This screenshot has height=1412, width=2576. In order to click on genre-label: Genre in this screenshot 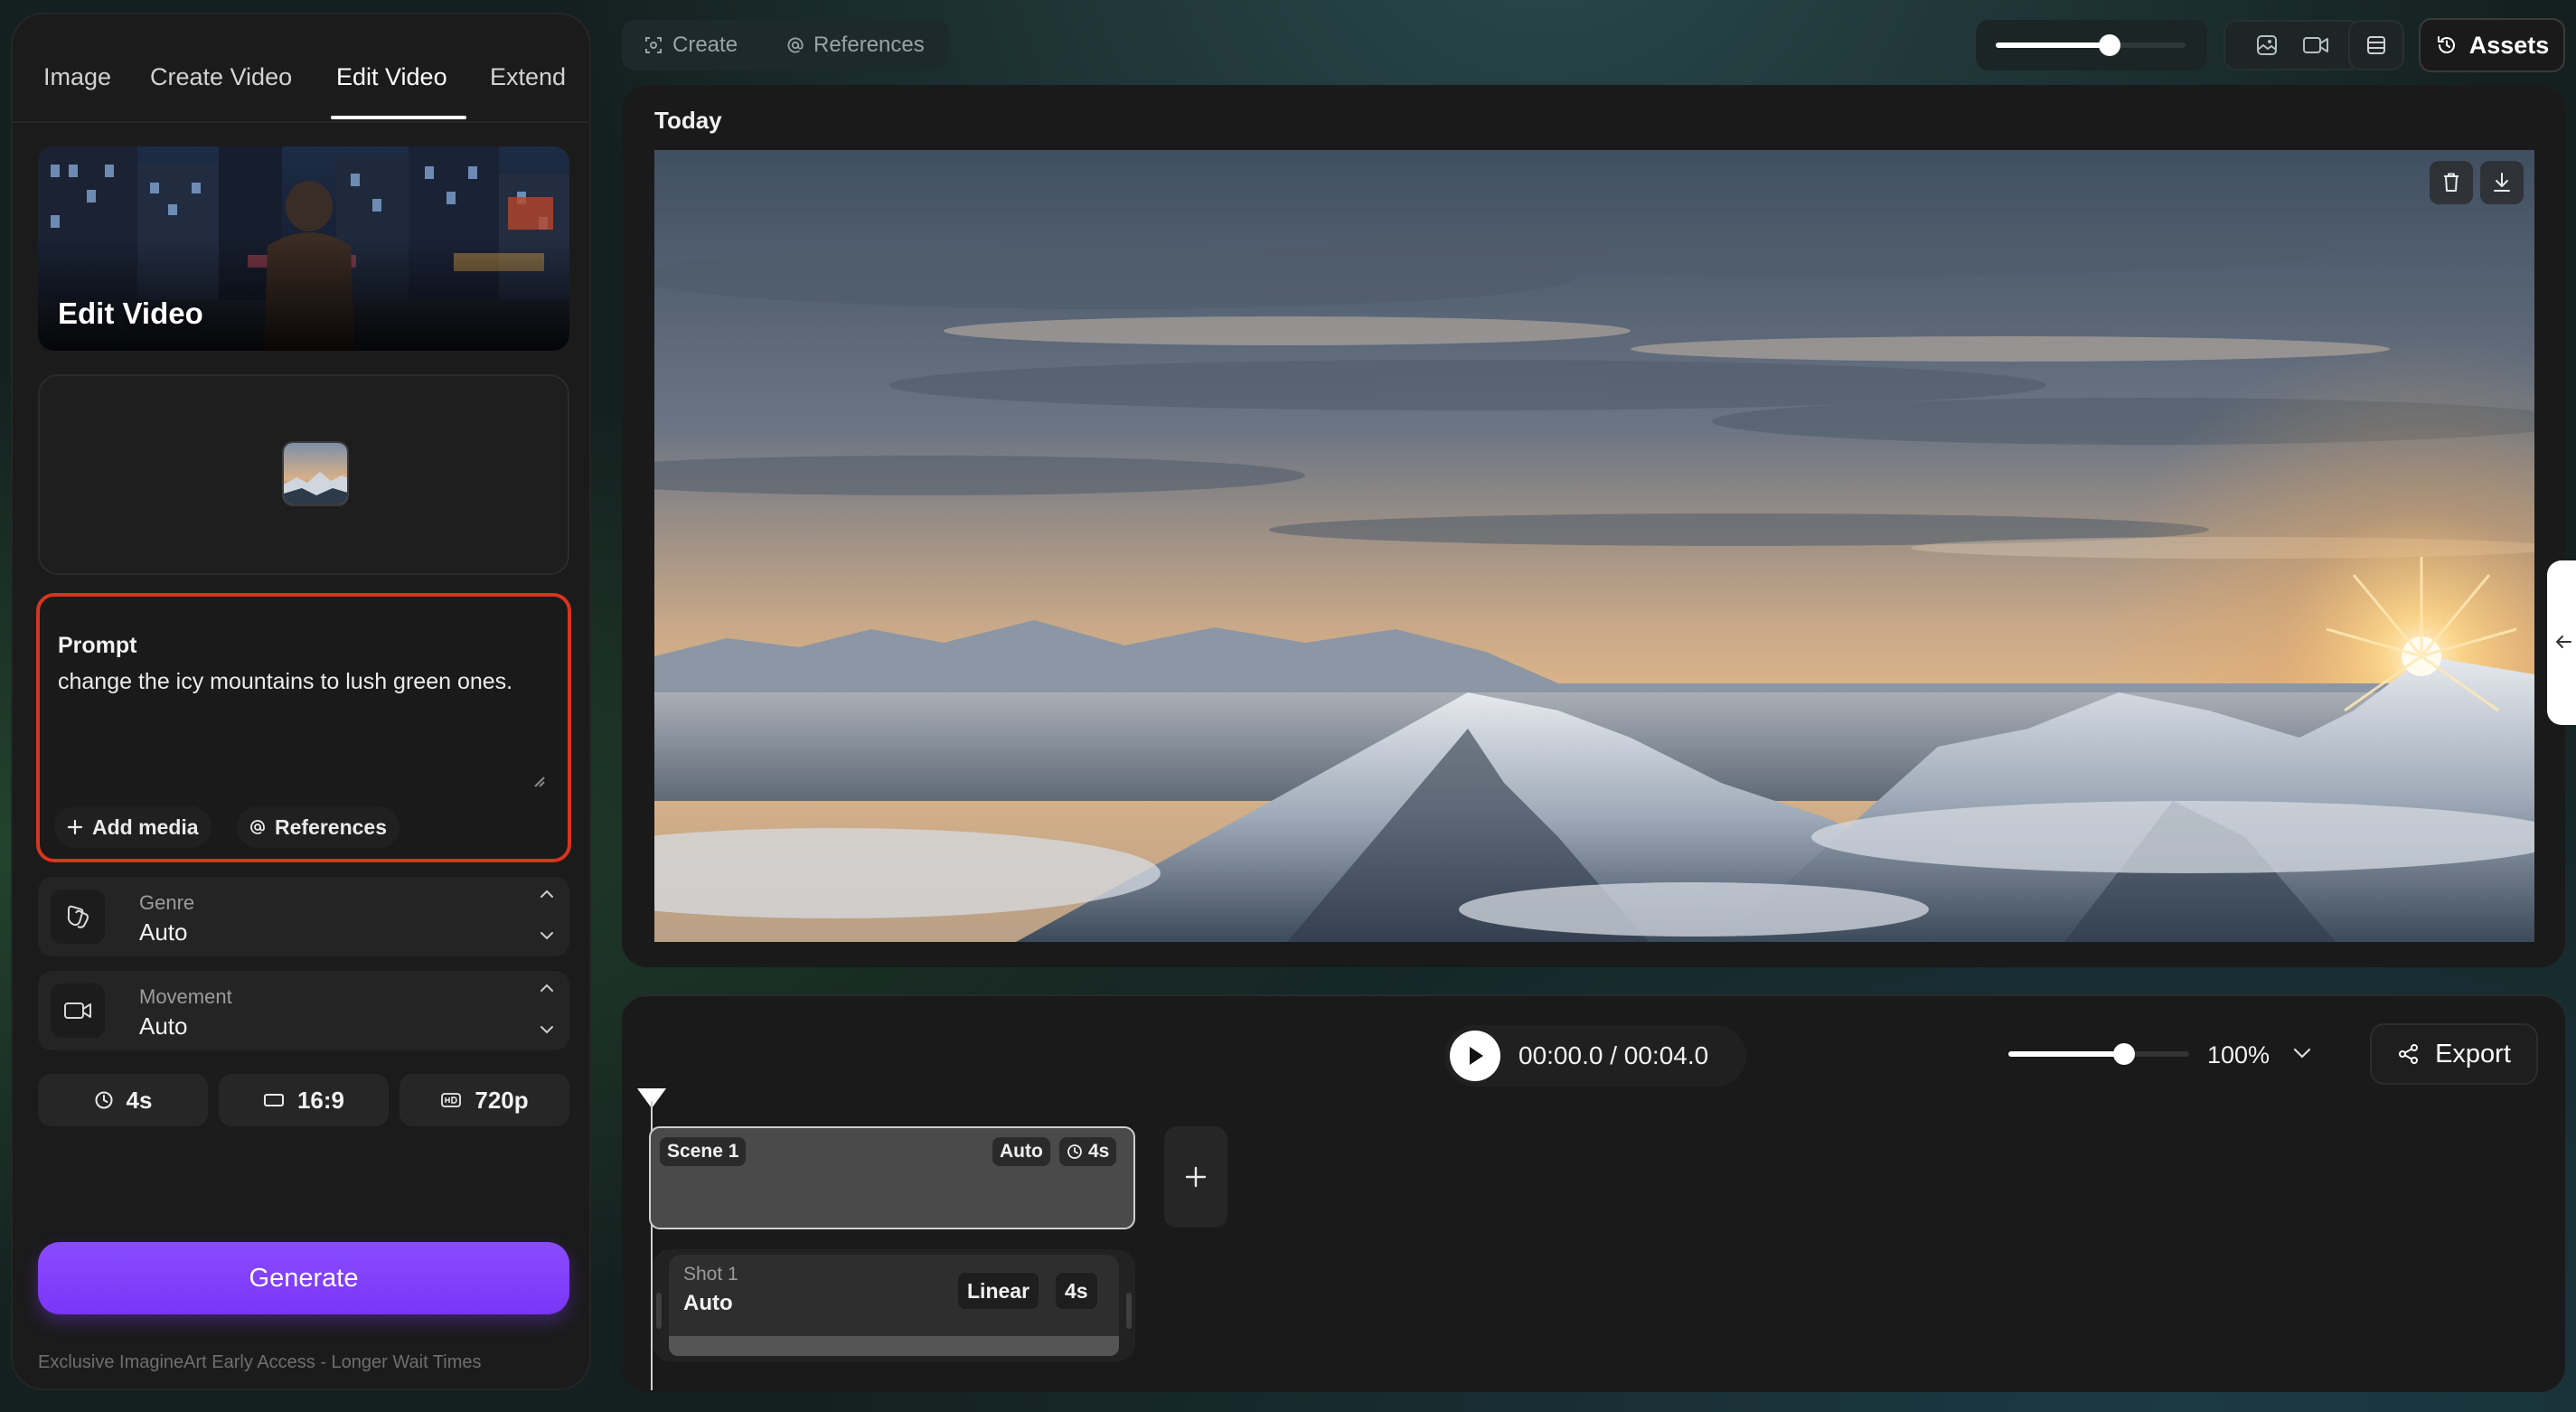, I will do `click(167, 902)`.